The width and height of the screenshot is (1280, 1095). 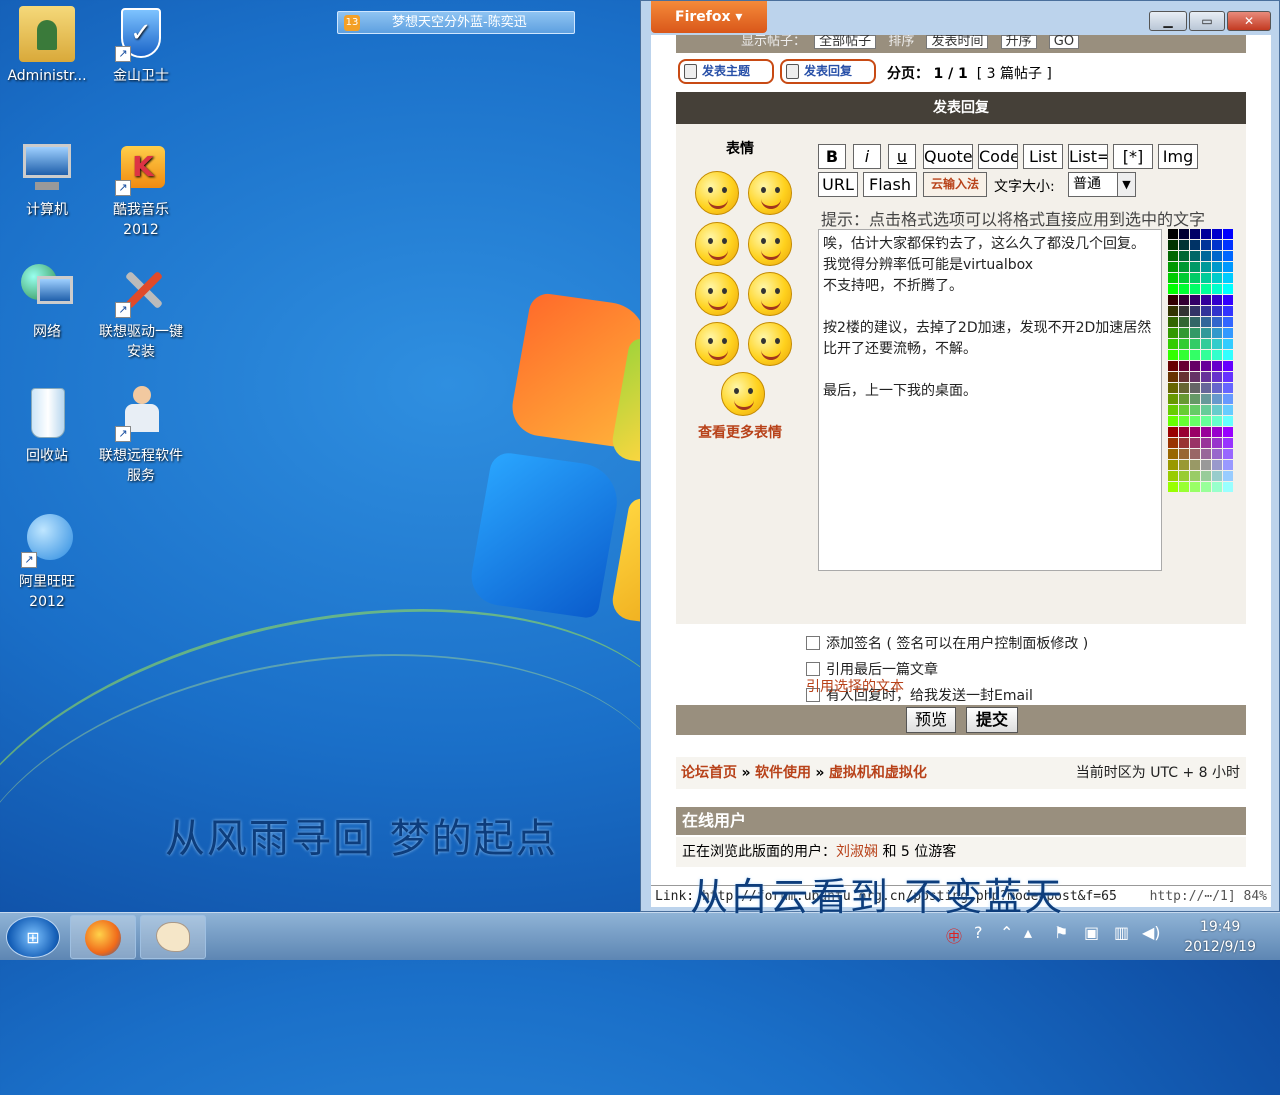 What do you see at coordinates (978, 932) in the screenshot?
I see `help-tray-icon: ?` at bounding box center [978, 932].